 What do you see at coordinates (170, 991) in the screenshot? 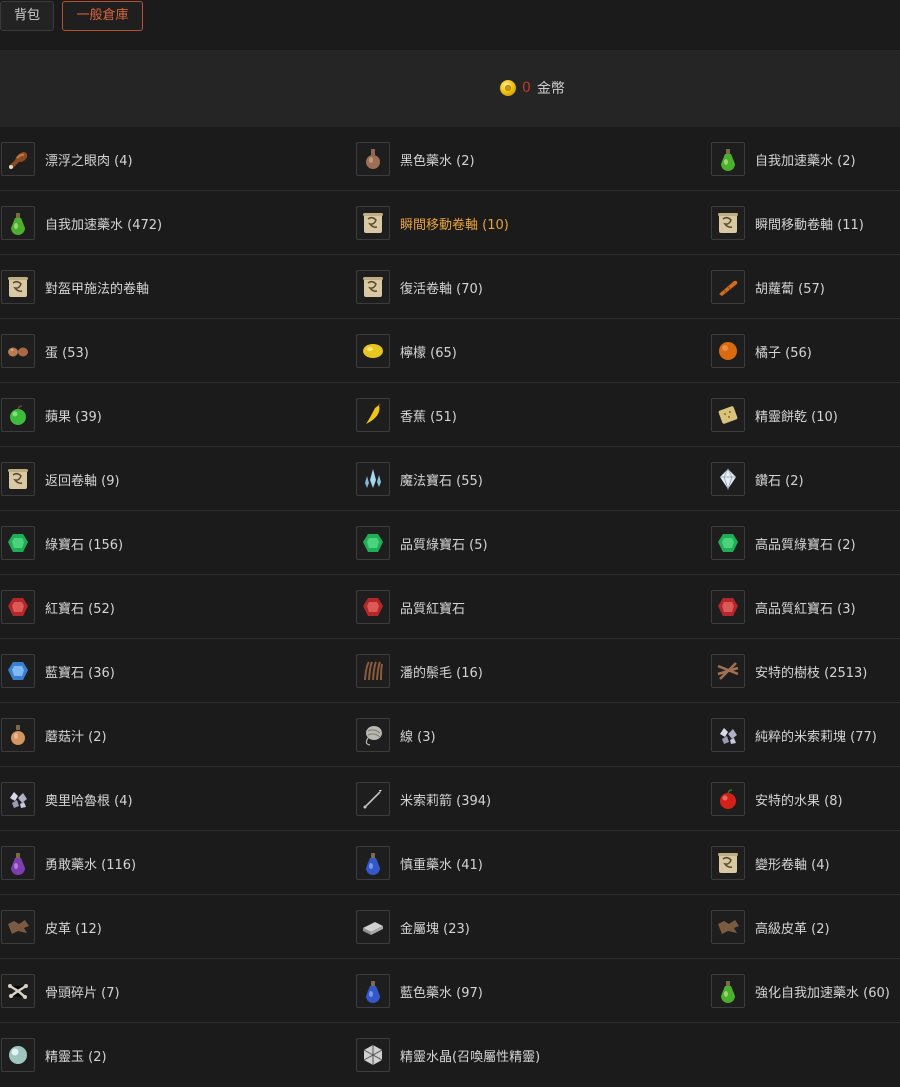
I see `storage-item: 骨頭碎片 (7)` at bounding box center [170, 991].